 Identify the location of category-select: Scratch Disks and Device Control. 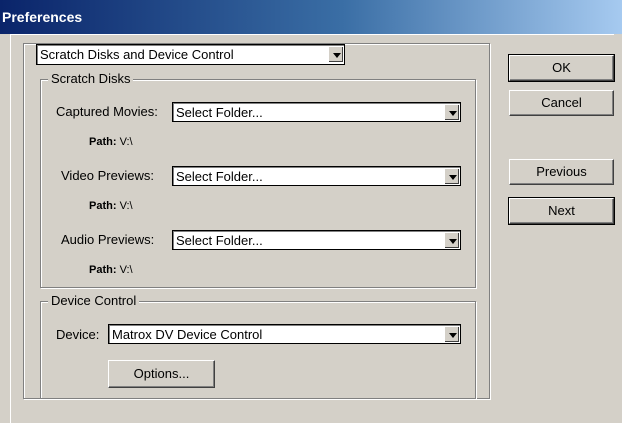
(190, 54).